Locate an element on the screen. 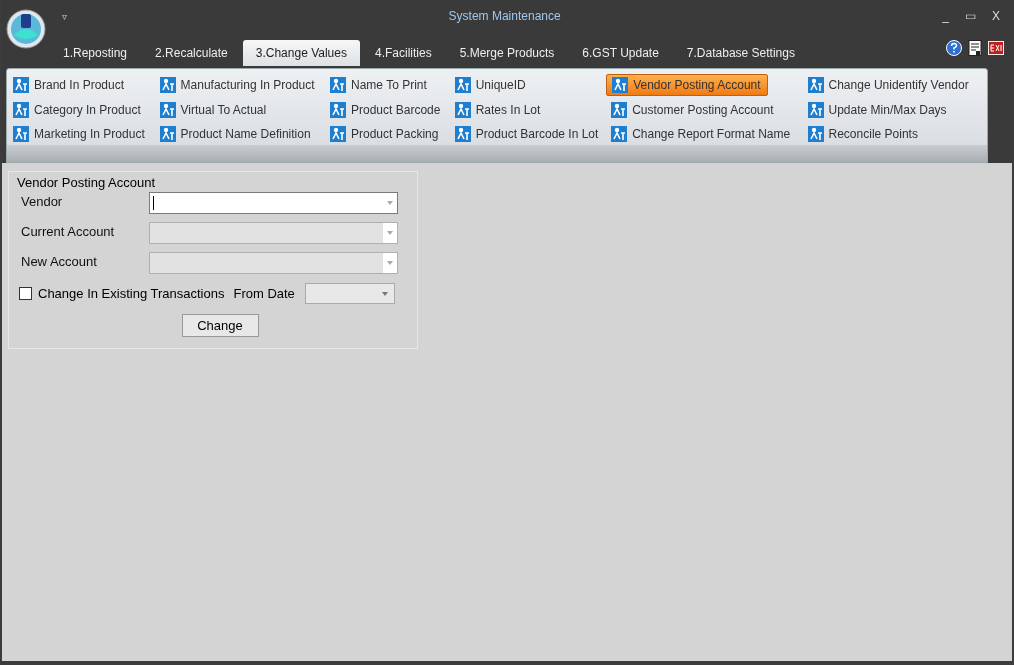 The height and width of the screenshot is (665, 1014). tab: 3.Change Values is located at coordinates (301, 53).